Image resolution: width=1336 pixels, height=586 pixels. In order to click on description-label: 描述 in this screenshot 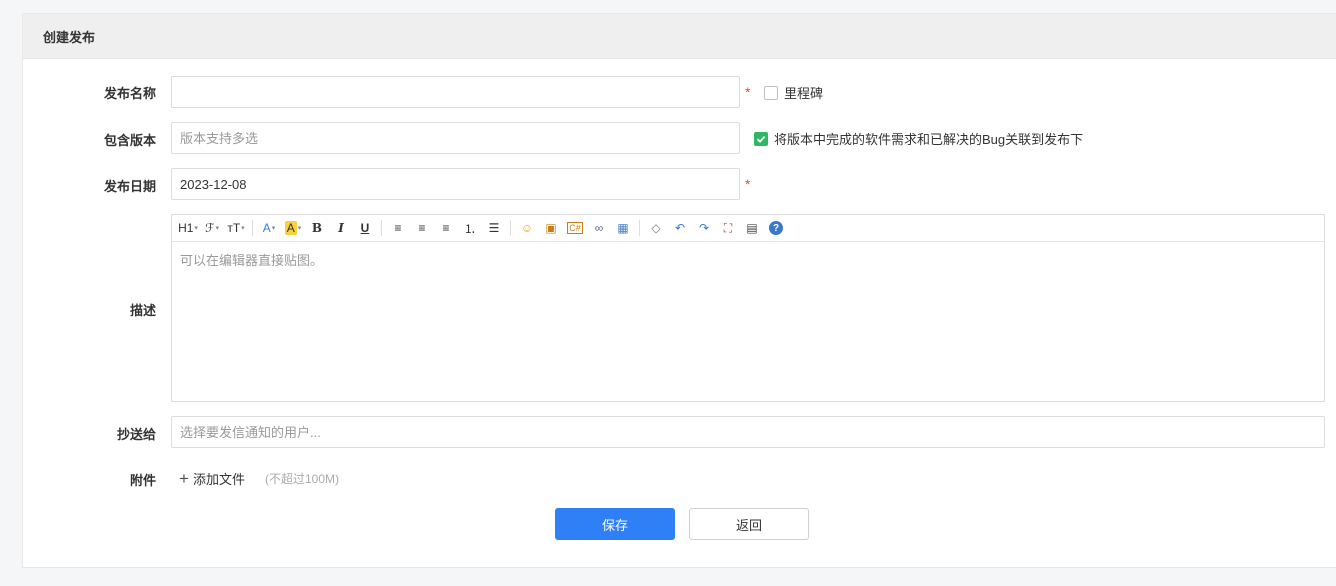, I will do `click(142, 310)`.